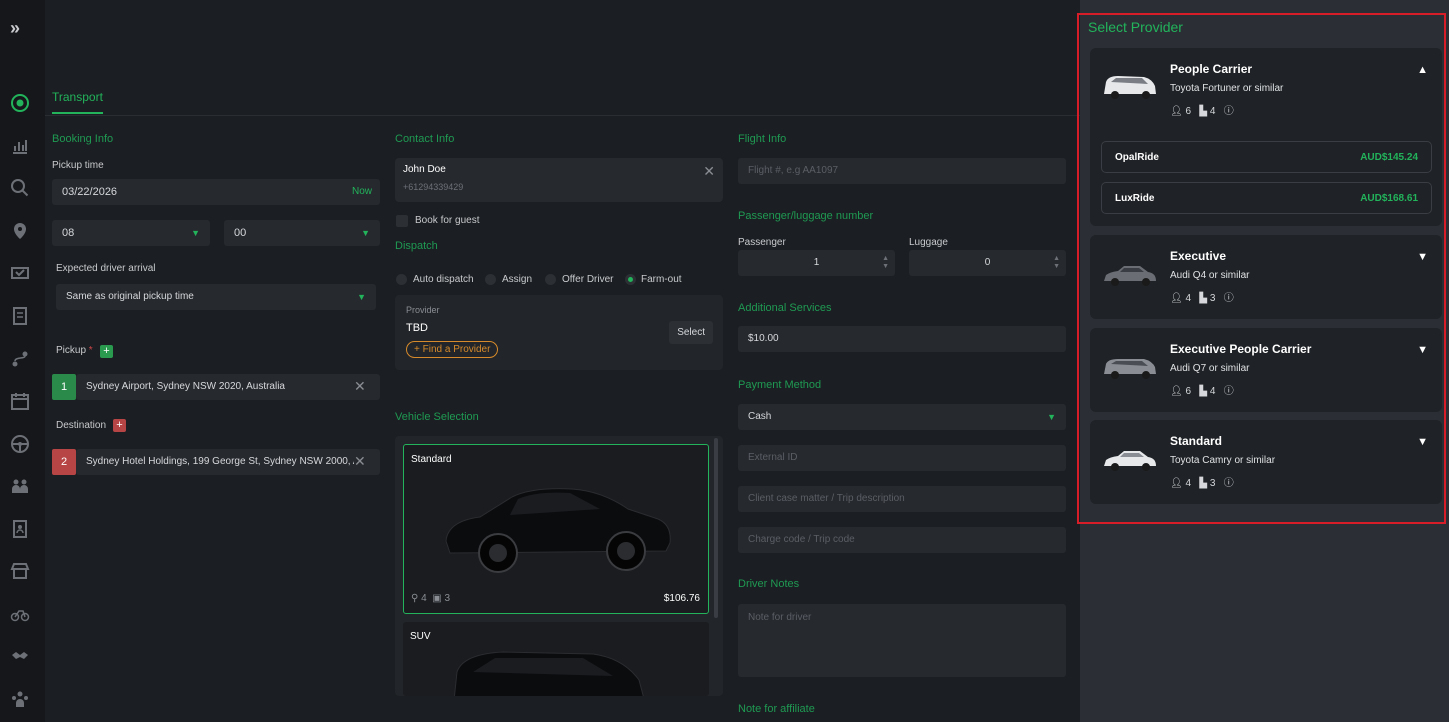 Image resolution: width=1449 pixels, height=722 pixels. Describe the element at coordinates (20, 401) in the screenshot. I see `calendar-icon` at that location.